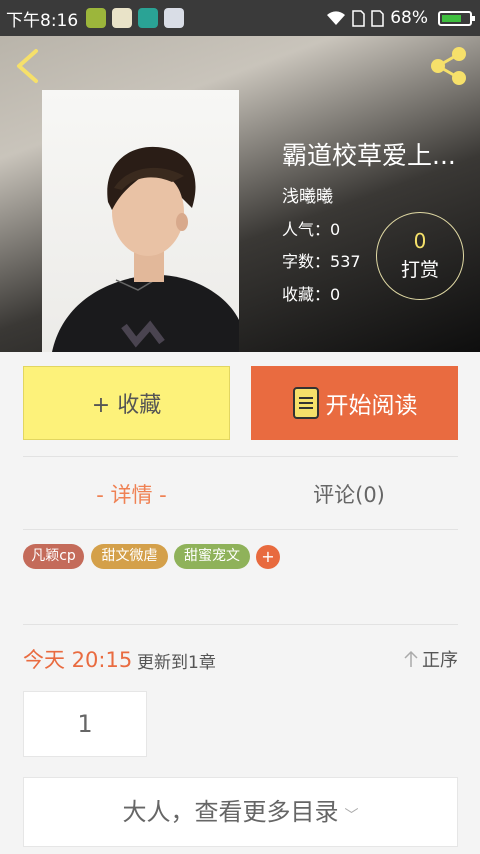 The image size is (480, 854). What do you see at coordinates (131, 495) in the screenshot?
I see `tab-details: - 详情 -` at bounding box center [131, 495].